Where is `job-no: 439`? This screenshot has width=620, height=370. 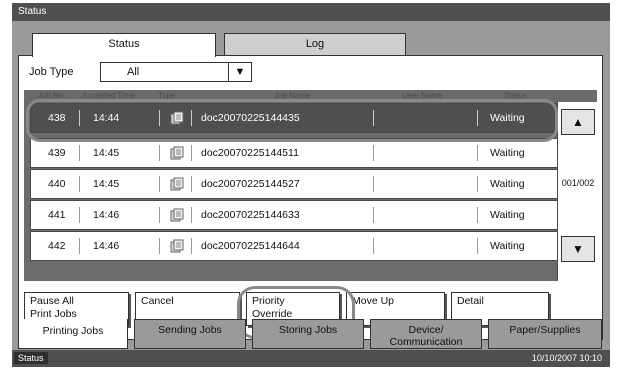 job-no: 439 is located at coordinates (57, 153).